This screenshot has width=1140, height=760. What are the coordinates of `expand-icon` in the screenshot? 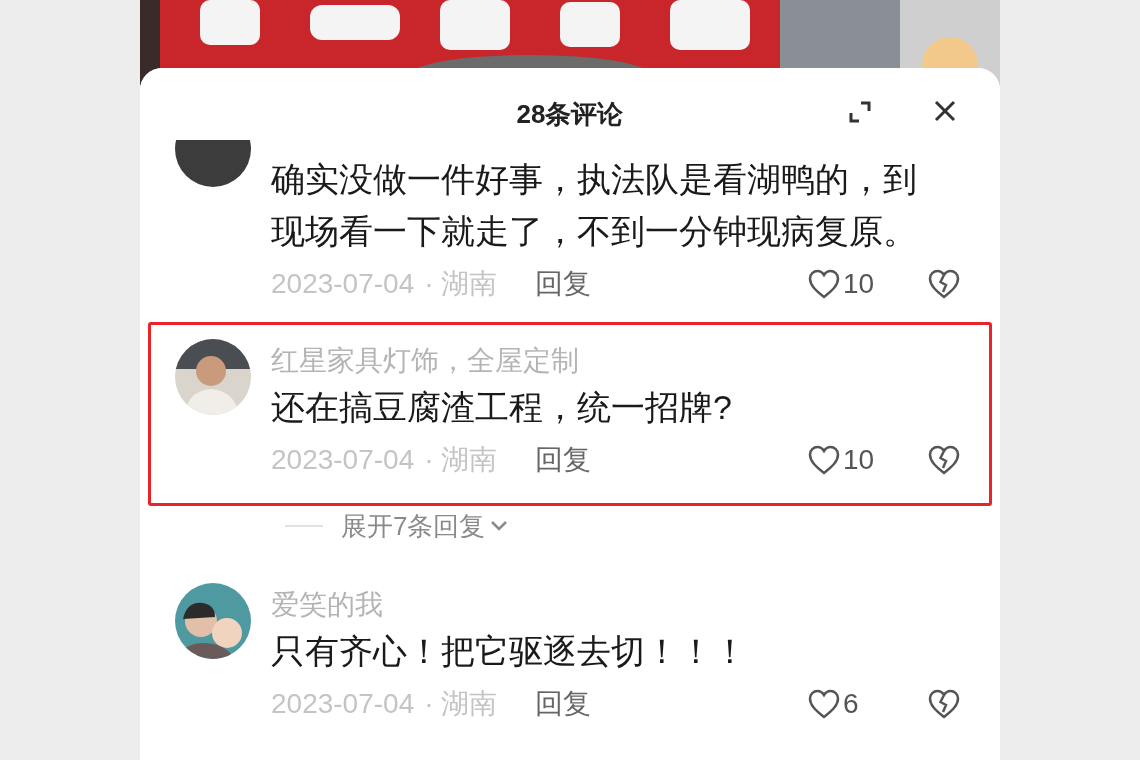 It's located at (860, 112).